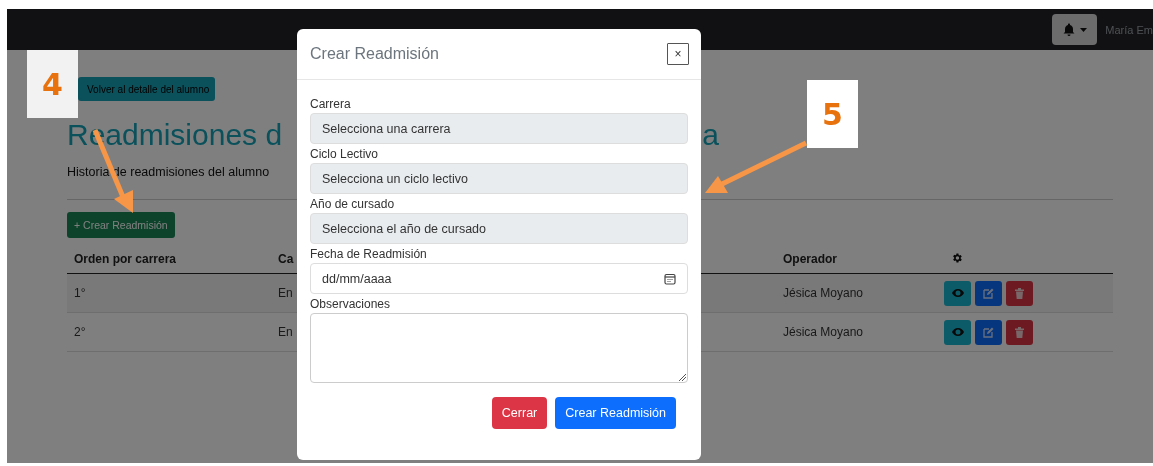 The height and width of the screenshot is (466, 1153). Describe the element at coordinates (79, 332) in the screenshot. I see `table-cell-text: 2°` at that location.